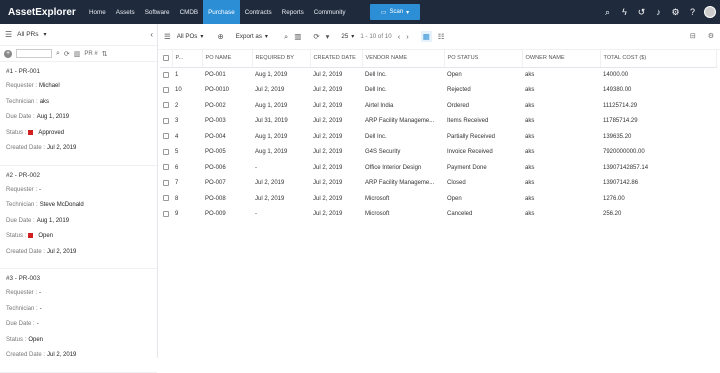 The image size is (720, 373). Describe the element at coordinates (157, 12) in the screenshot. I see `nav-item-software: Software` at that location.